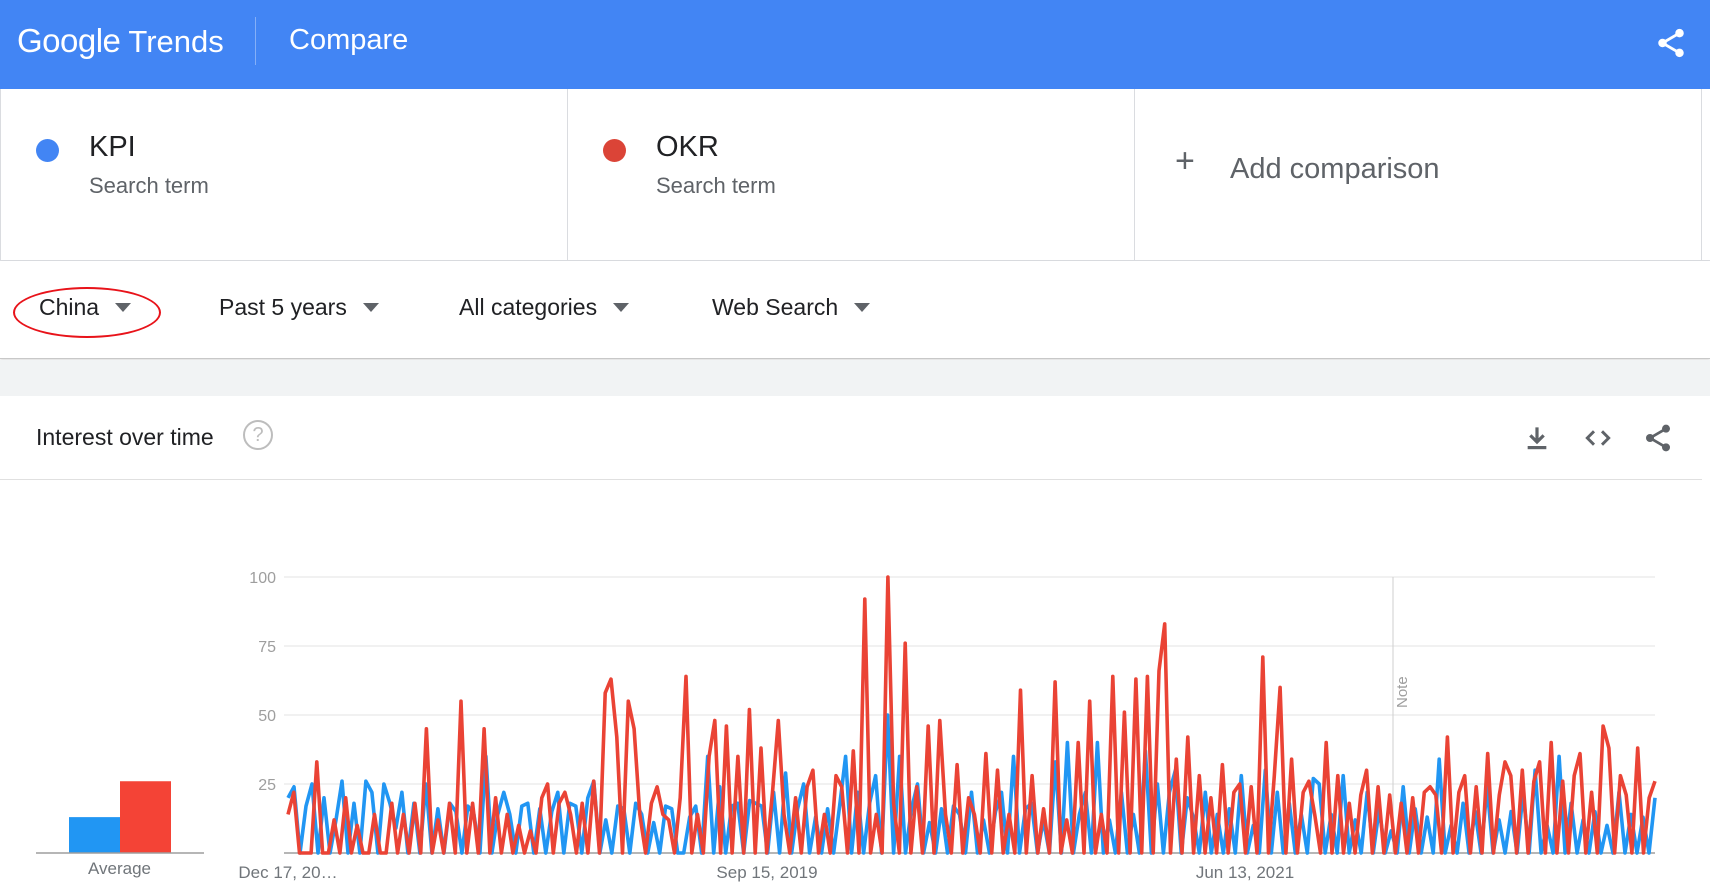 This screenshot has width=1710, height=889. I want to click on red-highlight-circle, so click(87, 312).